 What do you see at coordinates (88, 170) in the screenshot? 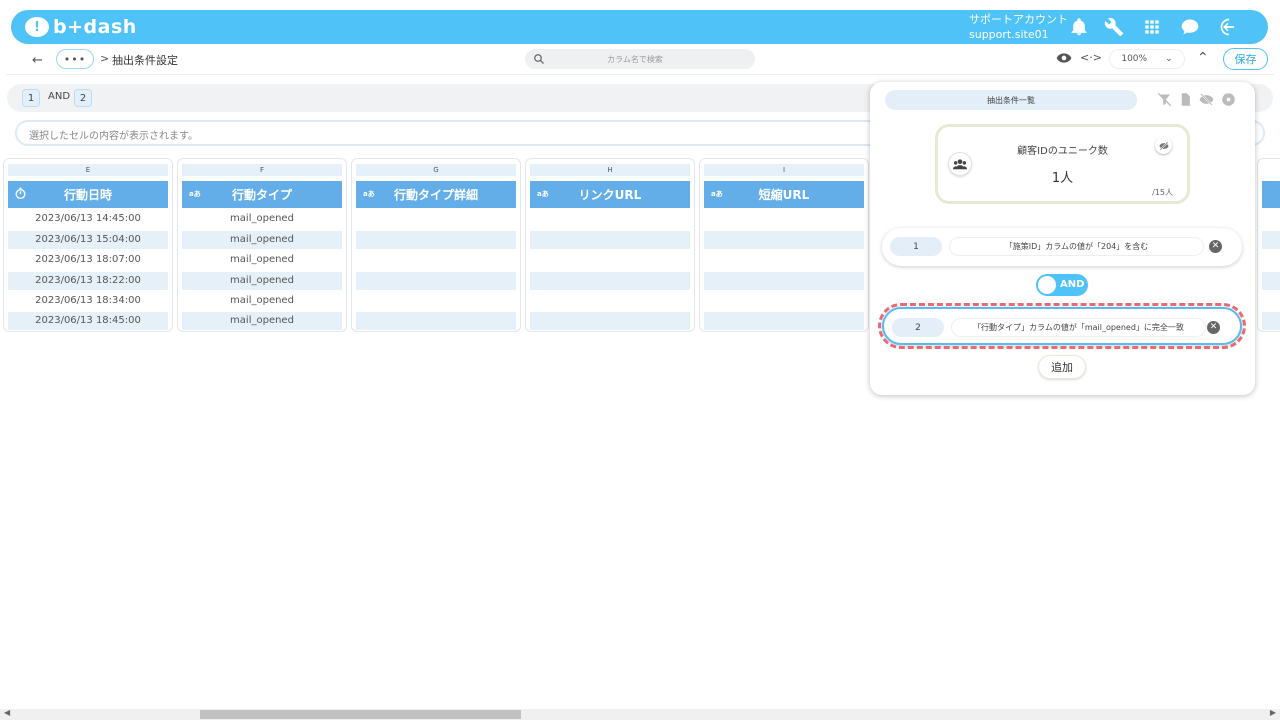
I see `column-letter: E` at bounding box center [88, 170].